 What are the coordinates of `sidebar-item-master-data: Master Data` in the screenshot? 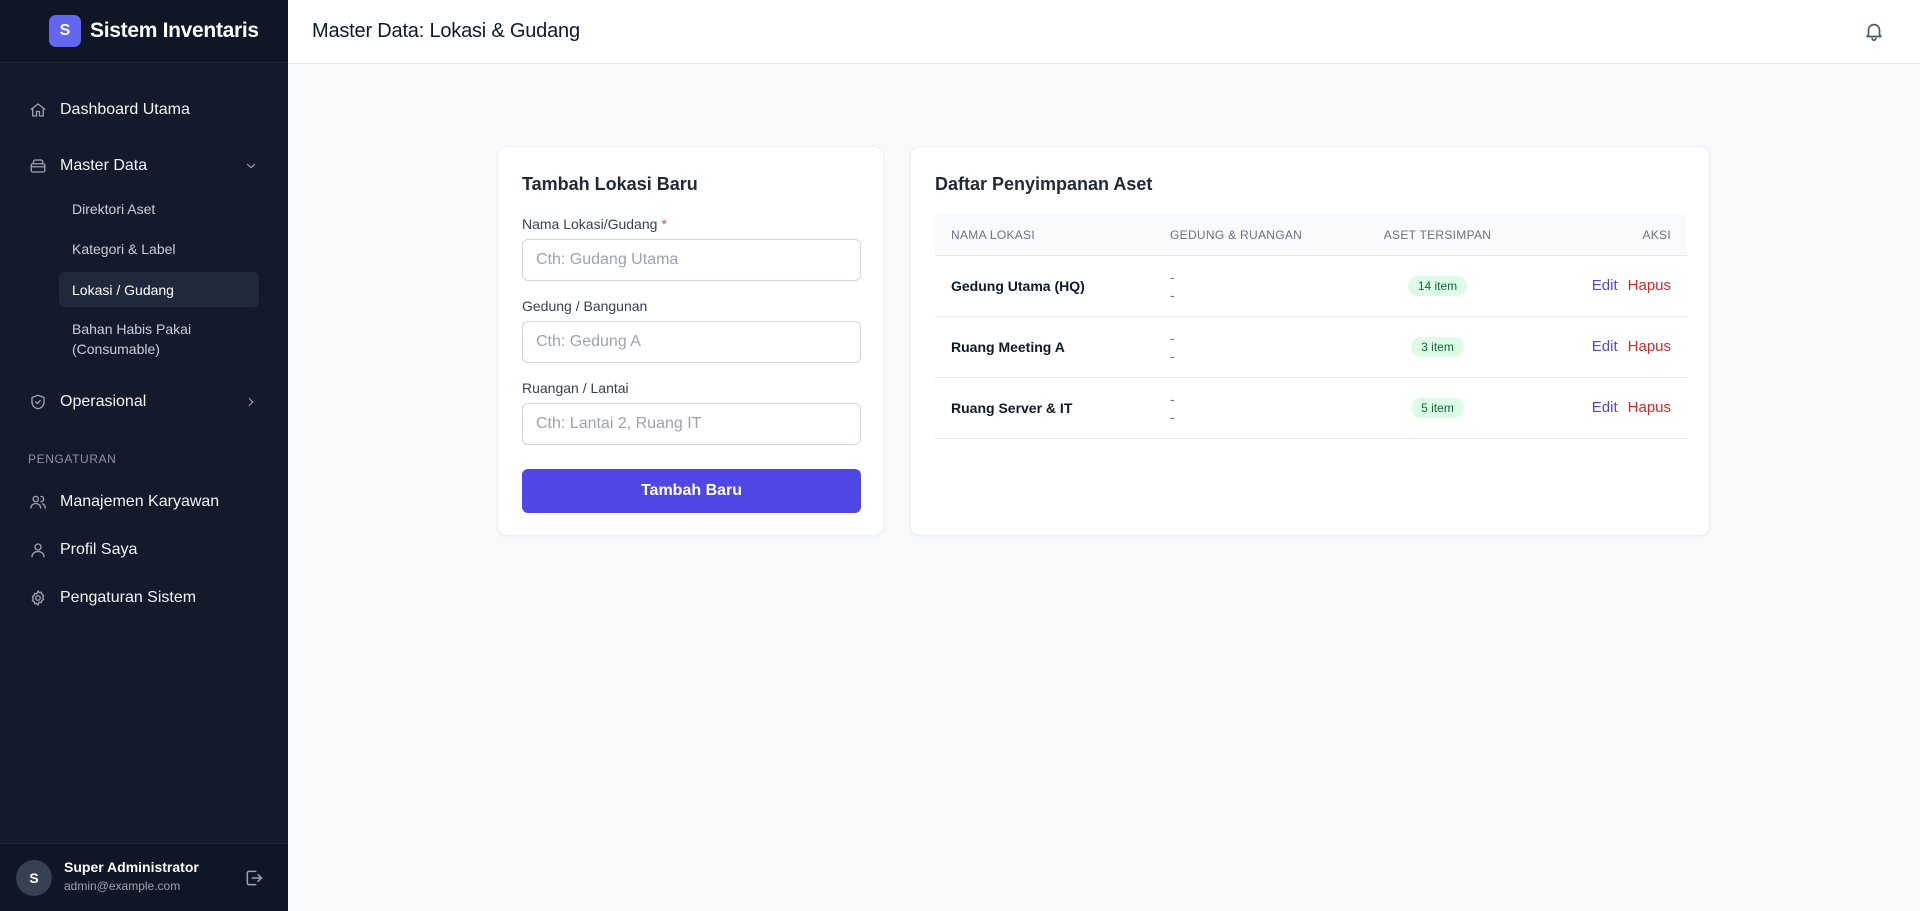 It's located at (144, 166).